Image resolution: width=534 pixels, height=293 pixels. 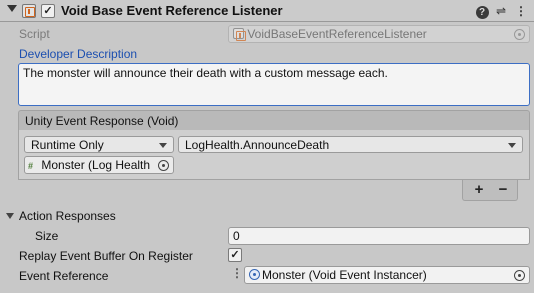 What do you see at coordinates (521, 11) in the screenshot?
I see `context-menu-icon: ⋮` at bounding box center [521, 11].